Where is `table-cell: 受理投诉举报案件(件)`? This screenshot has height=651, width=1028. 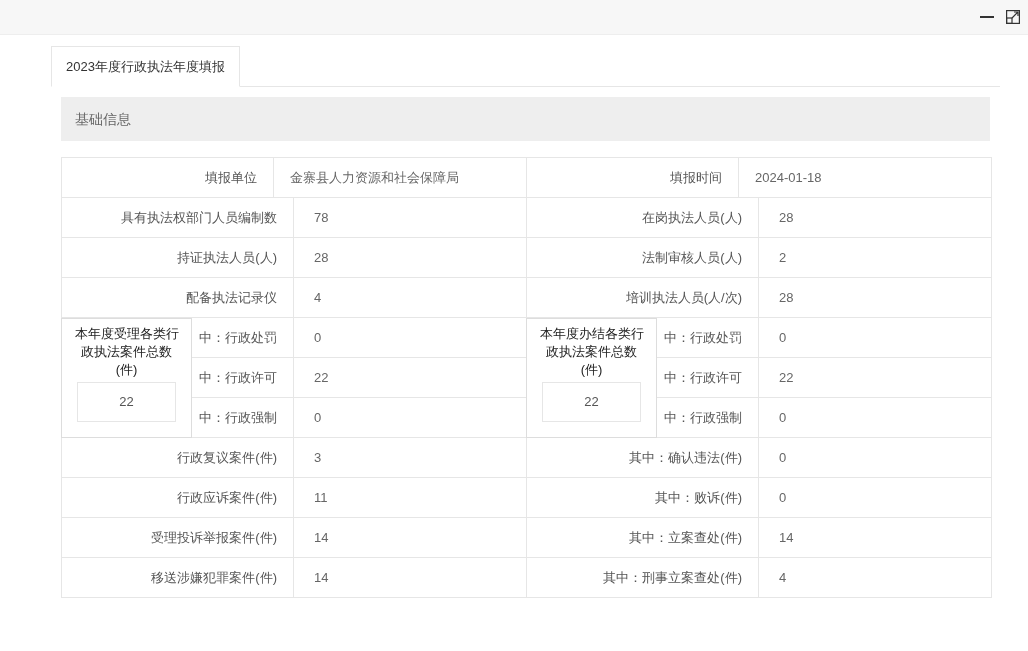 table-cell: 受理投诉举报案件(件) is located at coordinates (178, 538).